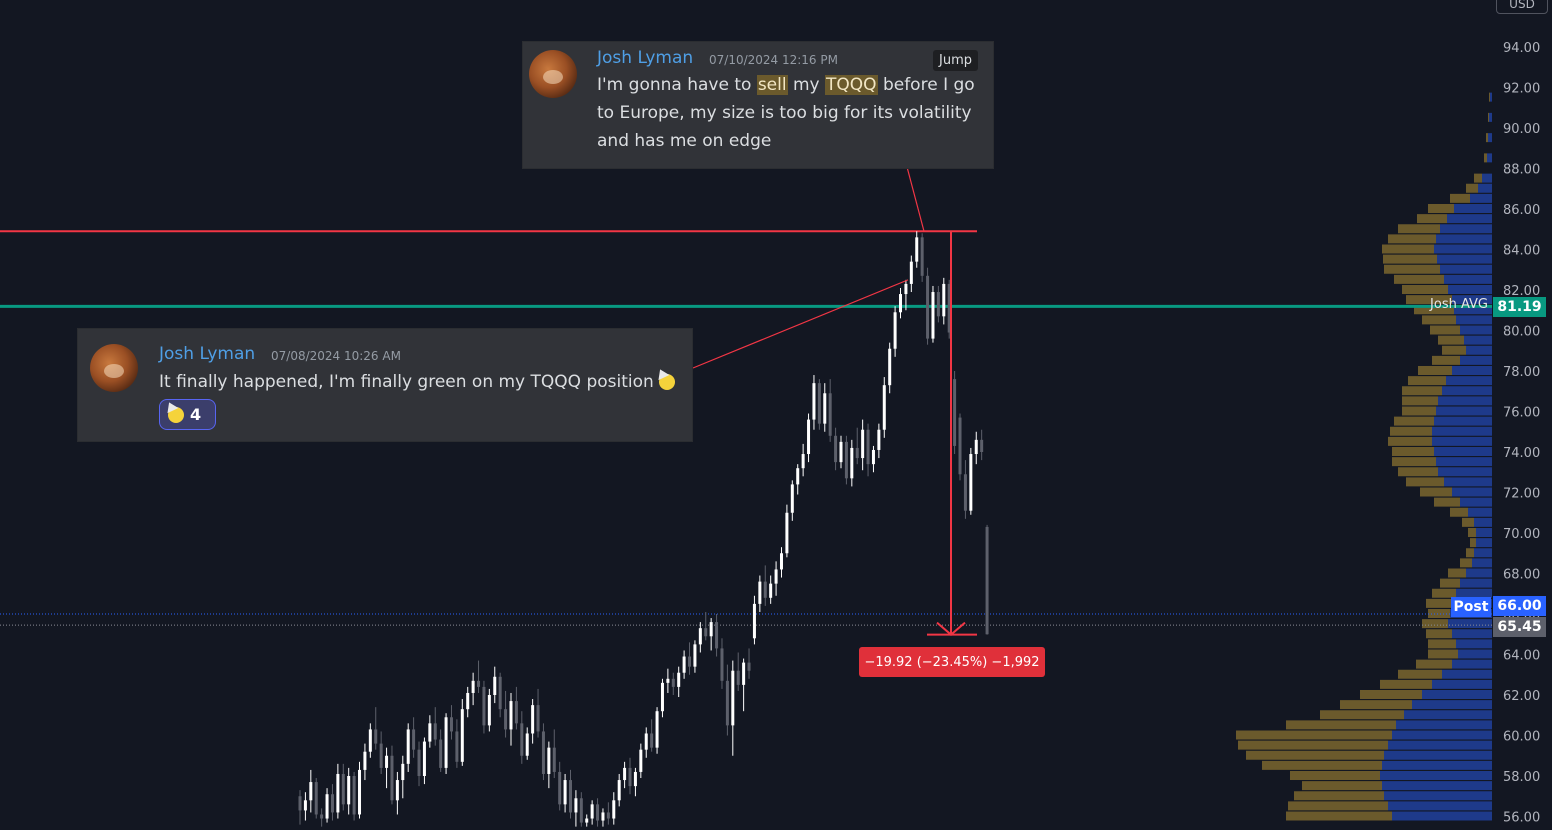 The height and width of the screenshot is (830, 1552). What do you see at coordinates (851, 85) in the screenshot?
I see `highlight-tqqq: TQQQ` at bounding box center [851, 85].